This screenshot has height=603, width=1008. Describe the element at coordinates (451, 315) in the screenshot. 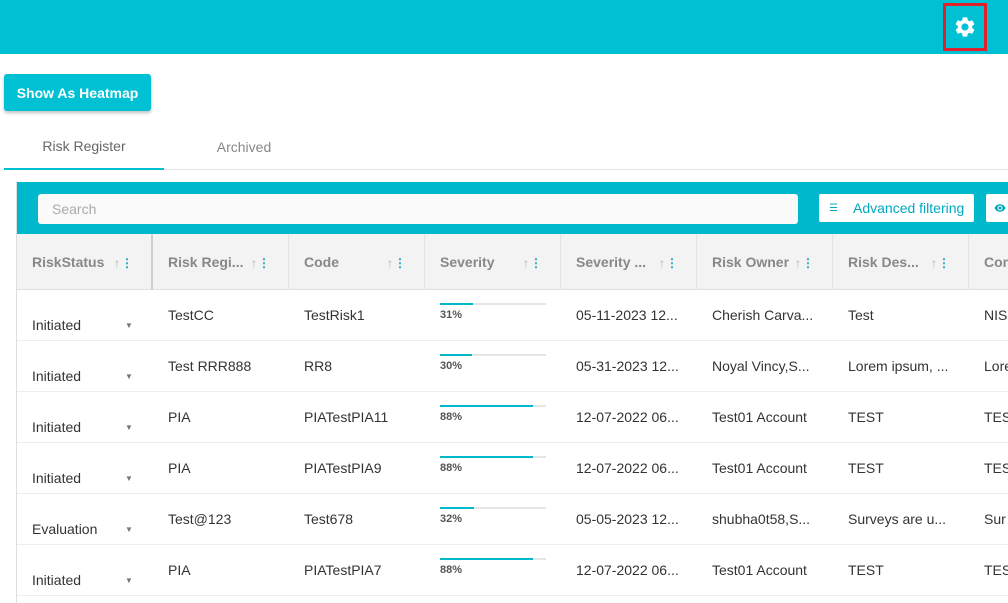

I see `severity-percent: 31%` at that location.